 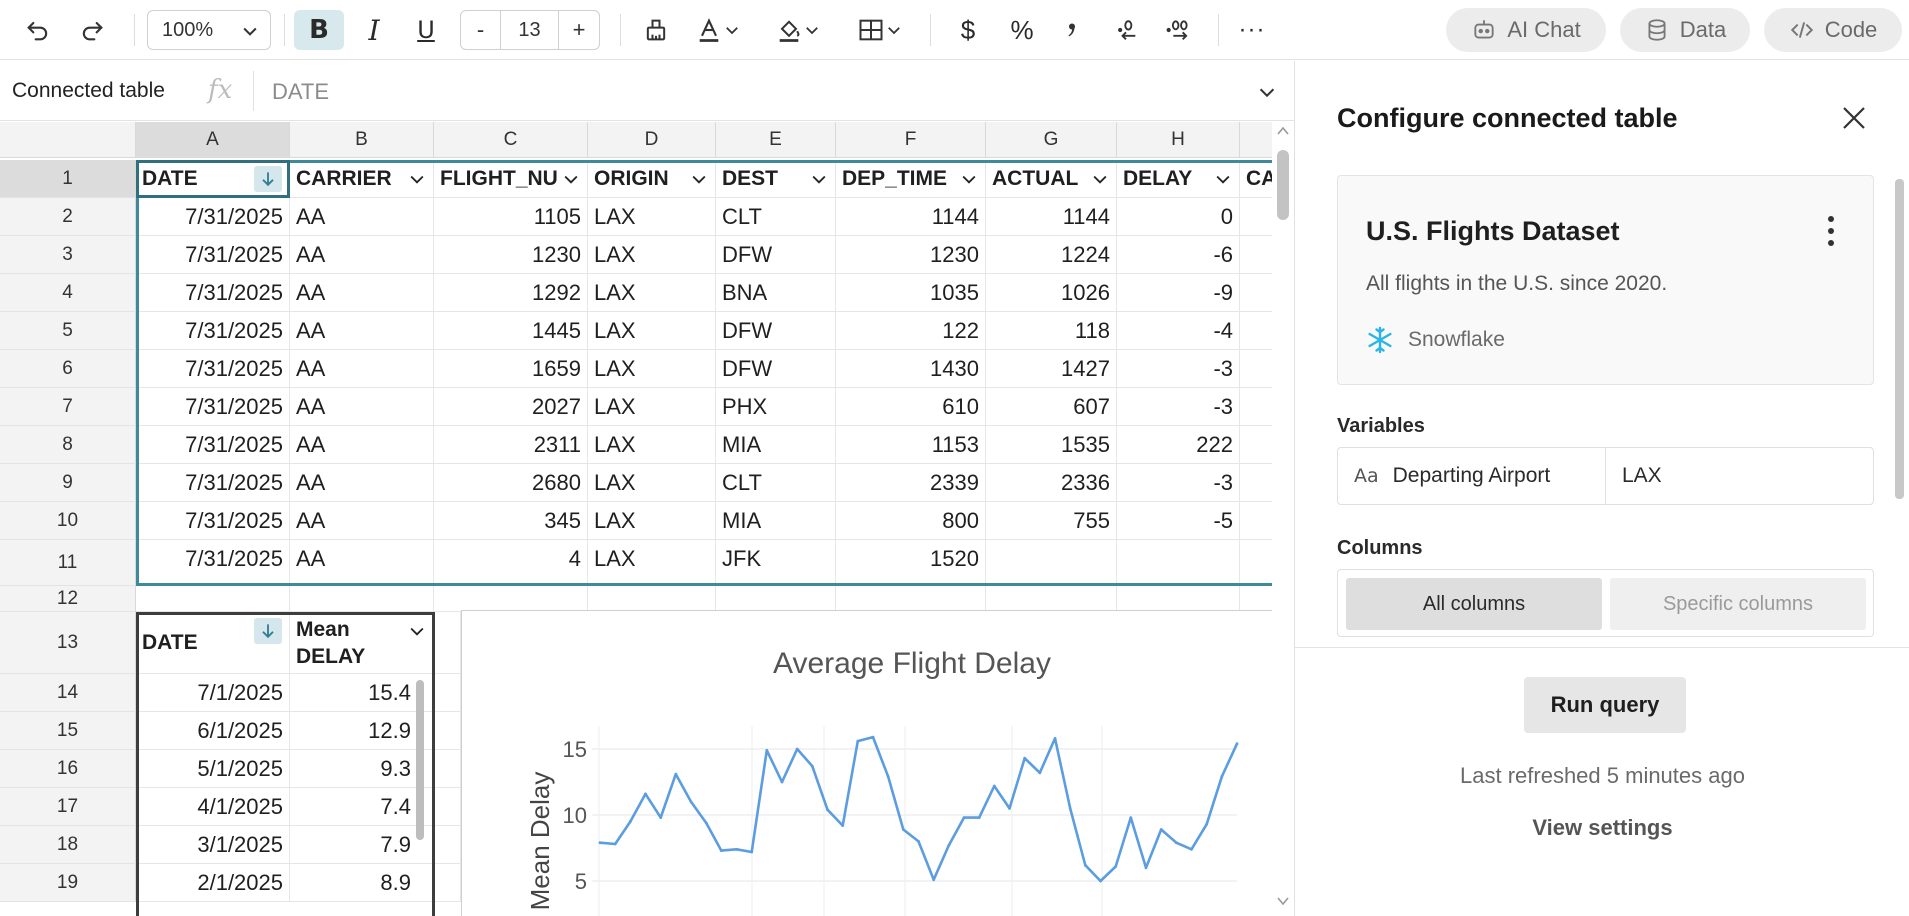 I want to click on row-header-10: 10, so click(x=68, y=521).